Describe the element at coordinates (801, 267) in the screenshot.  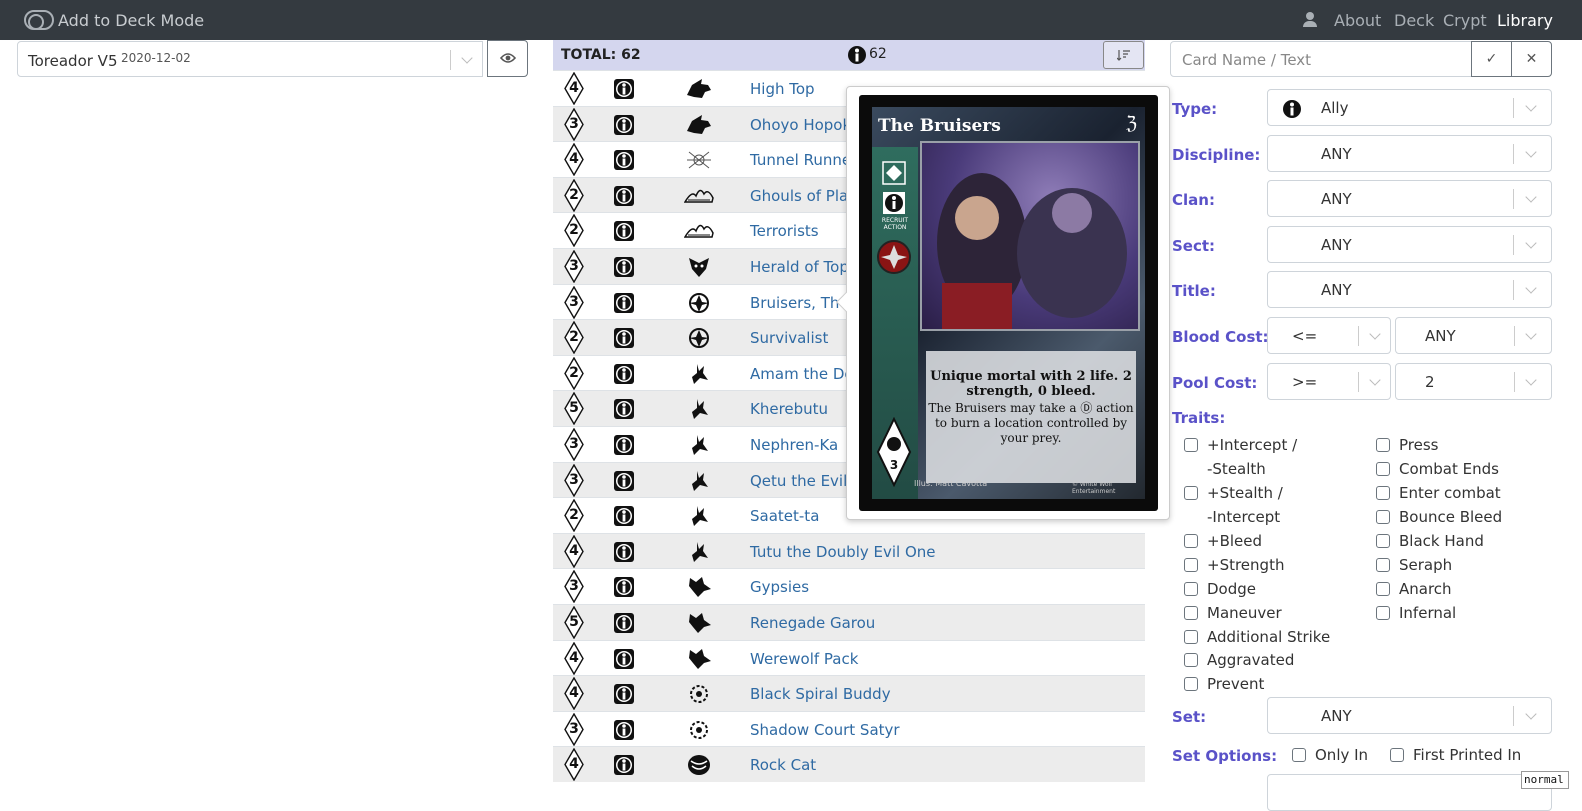
I see `card-name-link: Herald of Topl` at that location.